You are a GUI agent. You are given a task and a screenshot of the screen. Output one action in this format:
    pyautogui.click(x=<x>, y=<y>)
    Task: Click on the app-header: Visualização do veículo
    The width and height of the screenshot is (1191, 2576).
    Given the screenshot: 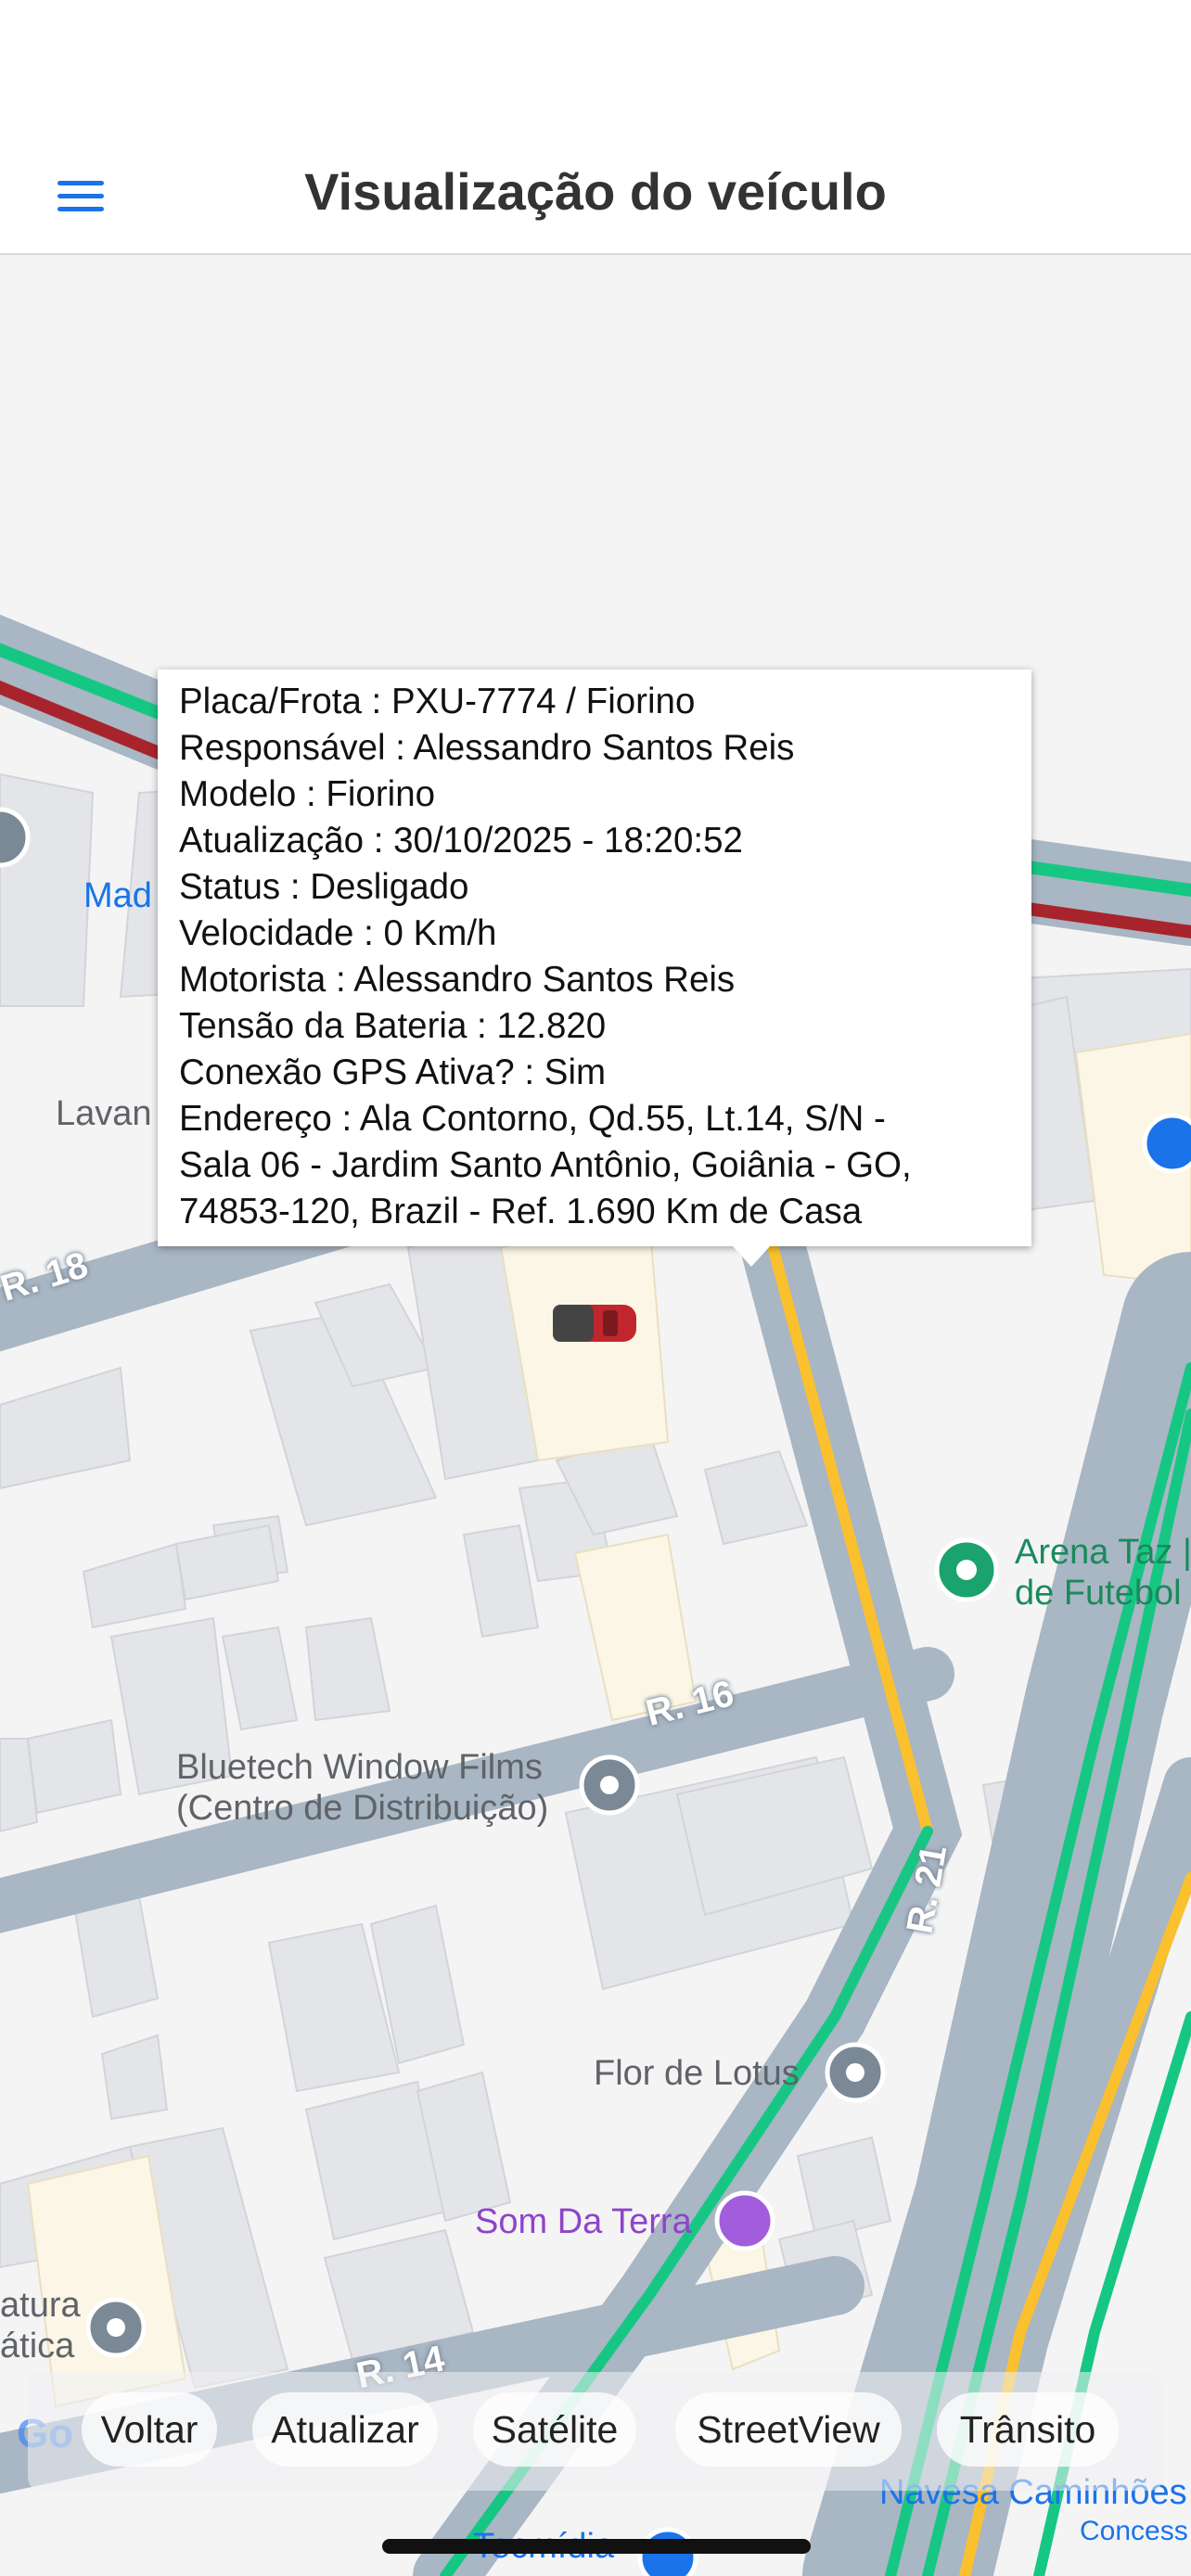 What is the action you would take?
    pyautogui.click(x=595, y=197)
    